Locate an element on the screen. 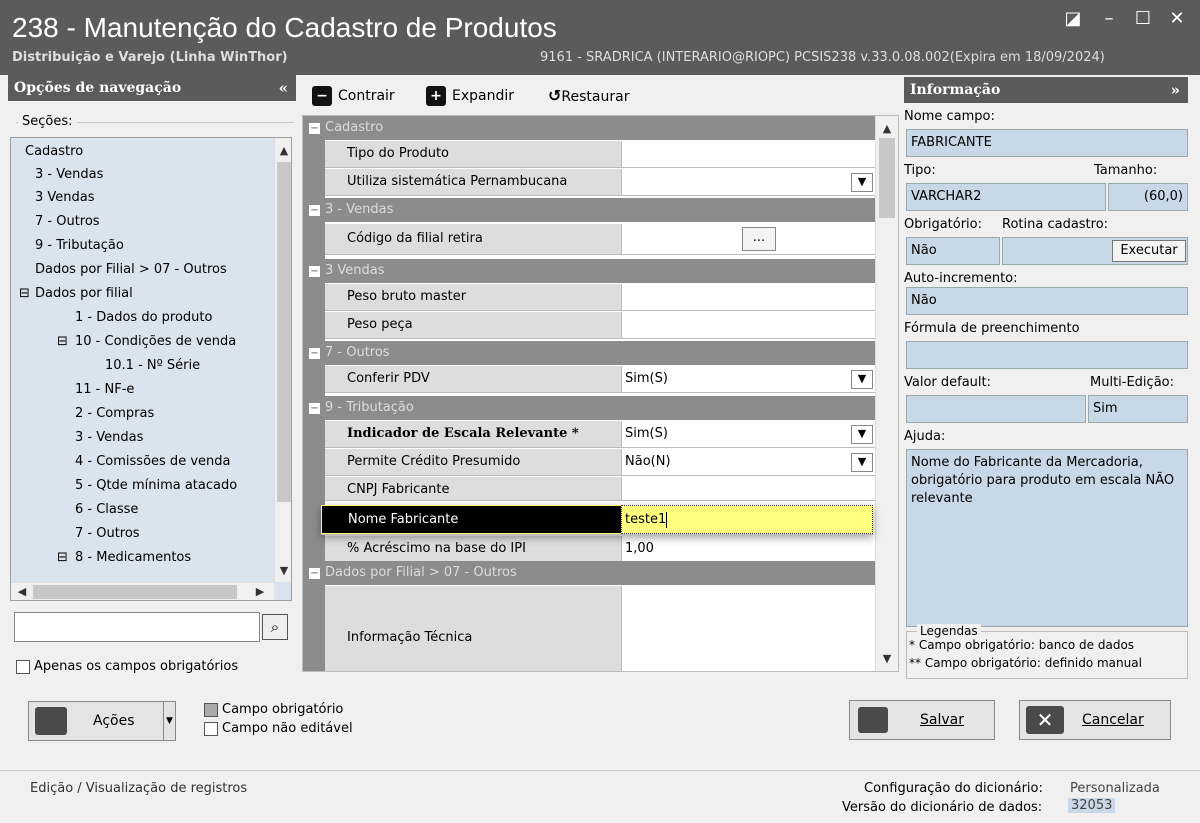 The image size is (1200, 823). tree-item: Dados por filial is located at coordinates (84, 295).